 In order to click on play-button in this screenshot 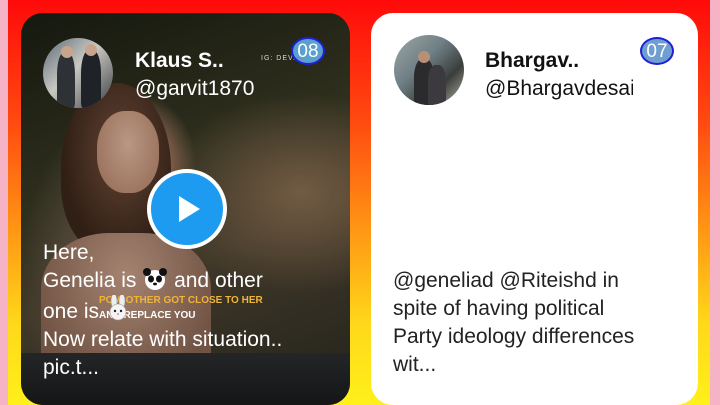, I will do `click(187, 209)`.